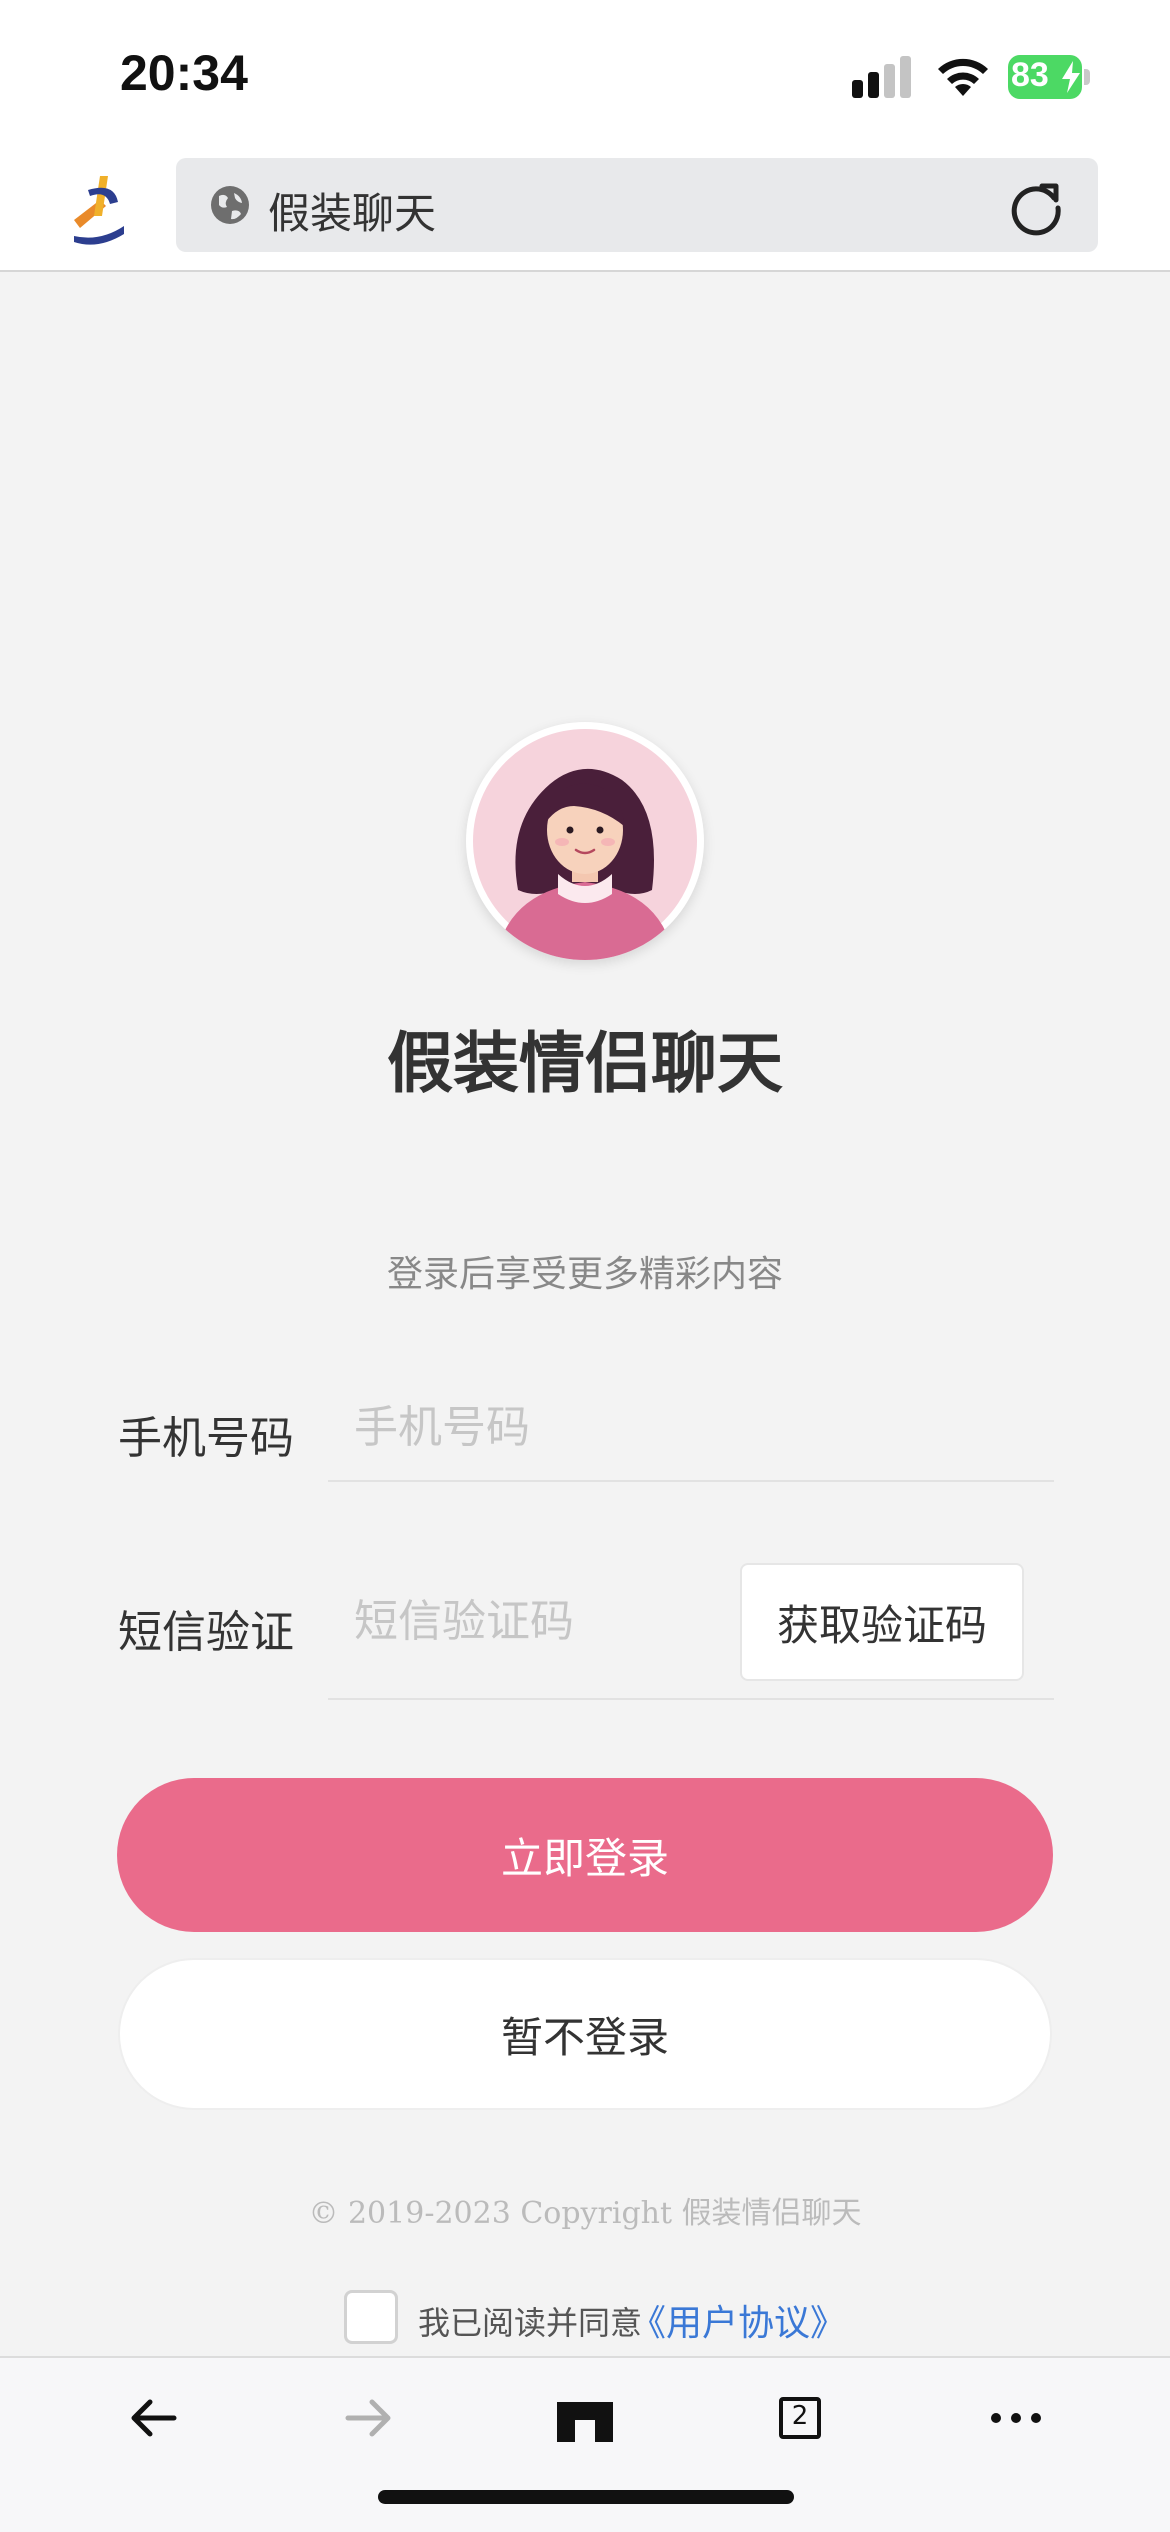 The width and height of the screenshot is (1170, 2532). I want to click on tab-count: 2, so click(800, 2416).